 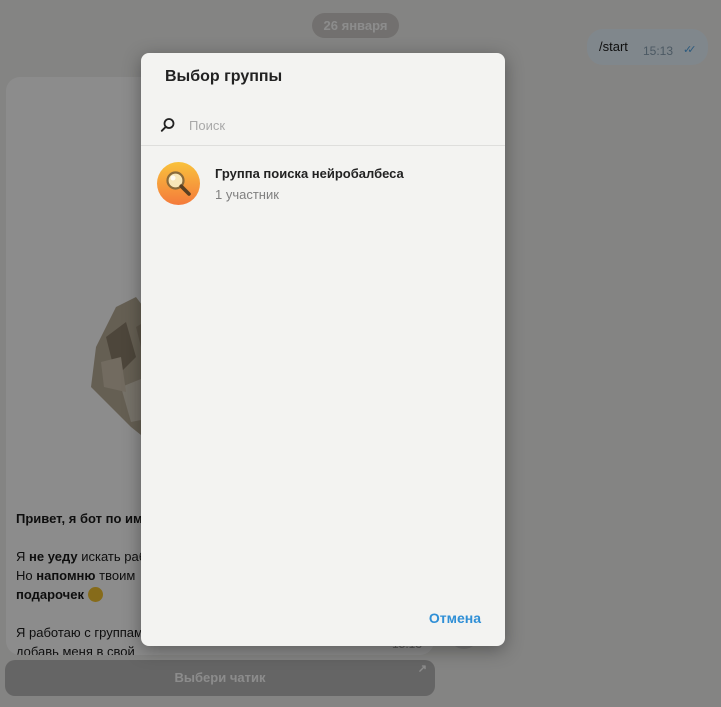 What do you see at coordinates (224, 76) in the screenshot?
I see `dialog-title: Выбор группы` at bounding box center [224, 76].